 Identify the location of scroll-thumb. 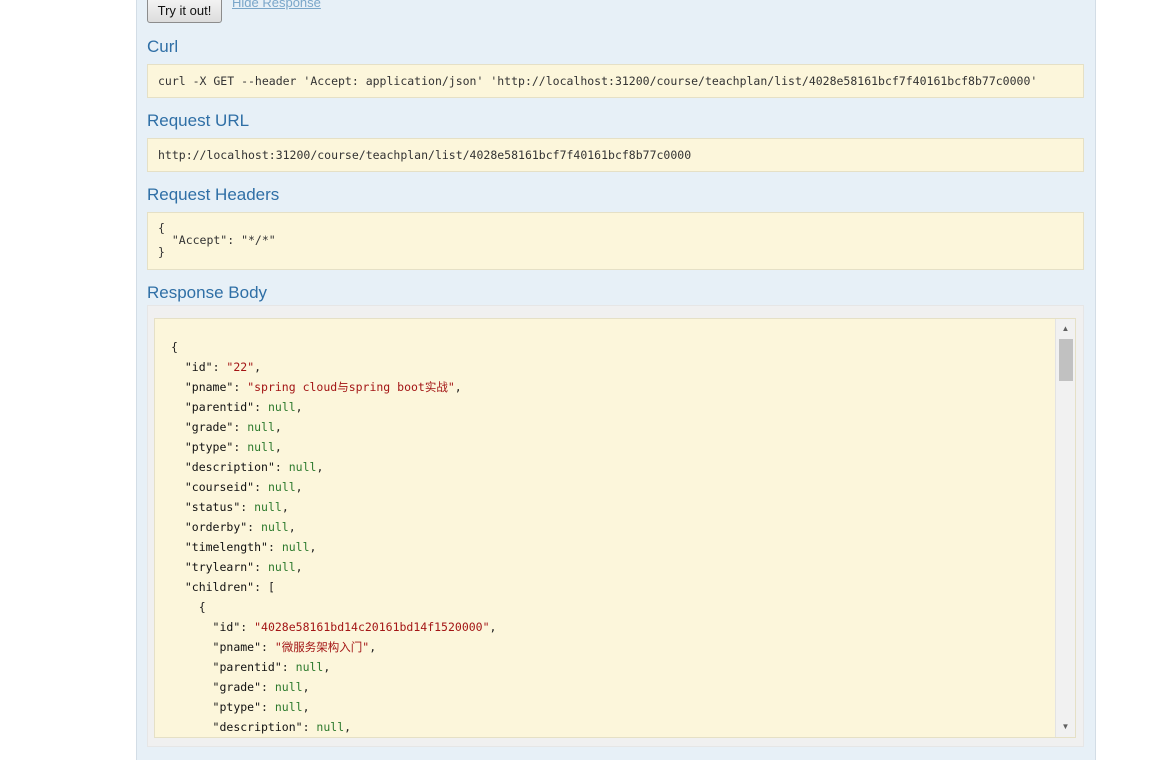
(1066, 360).